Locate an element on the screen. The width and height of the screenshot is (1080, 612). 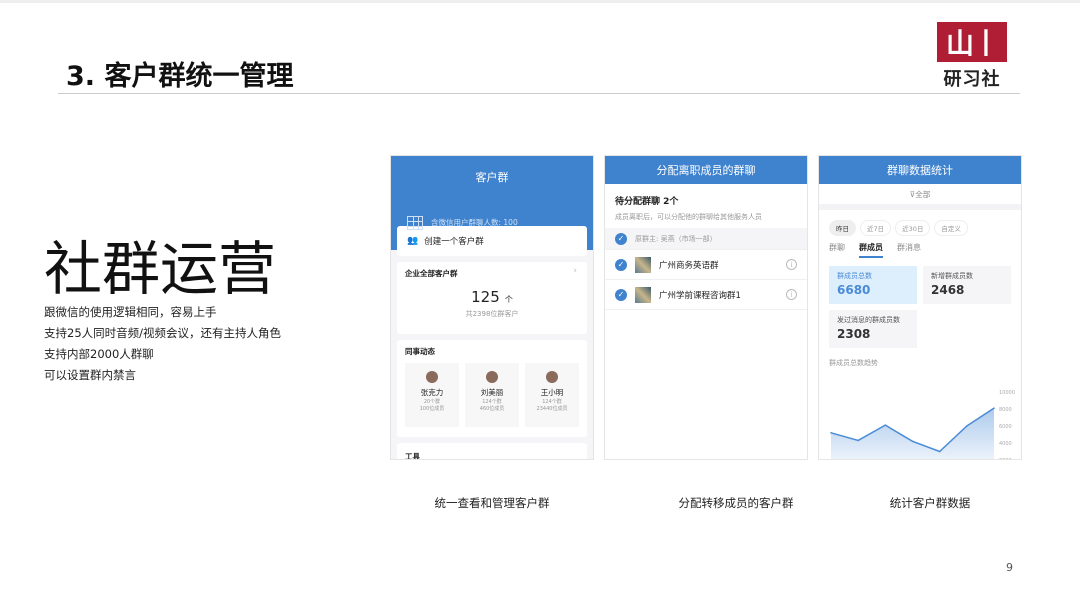
group-row: ✓ 广州学前课程咨询群1 i is located at coordinates (706, 295).